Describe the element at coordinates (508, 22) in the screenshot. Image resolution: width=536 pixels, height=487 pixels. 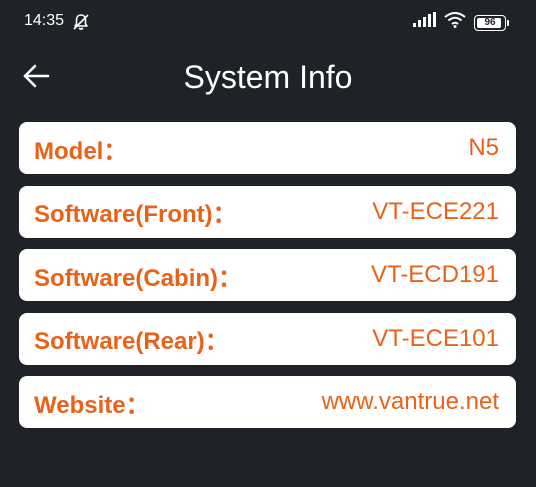
I see `battery-cap` at that location.